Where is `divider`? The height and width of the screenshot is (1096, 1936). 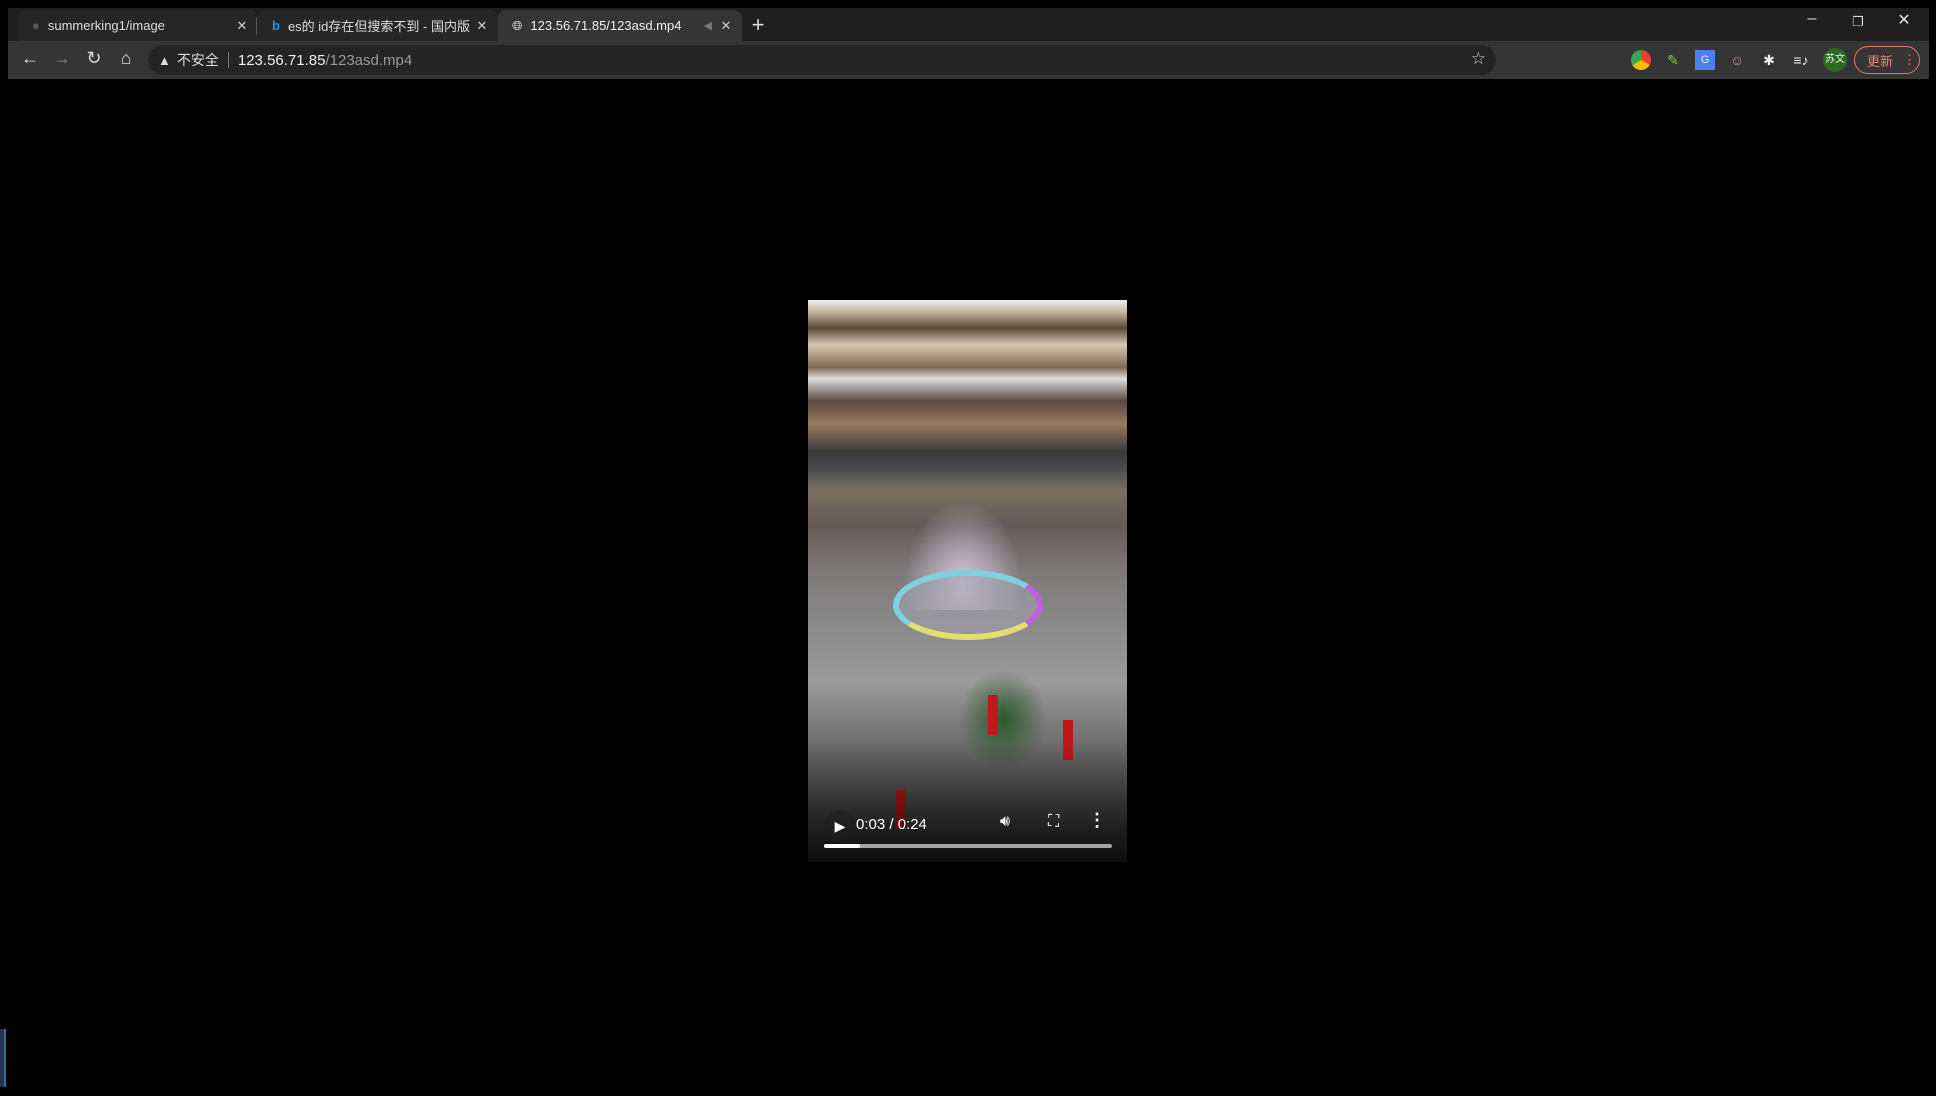
divider is located at coordinates (228, 60).